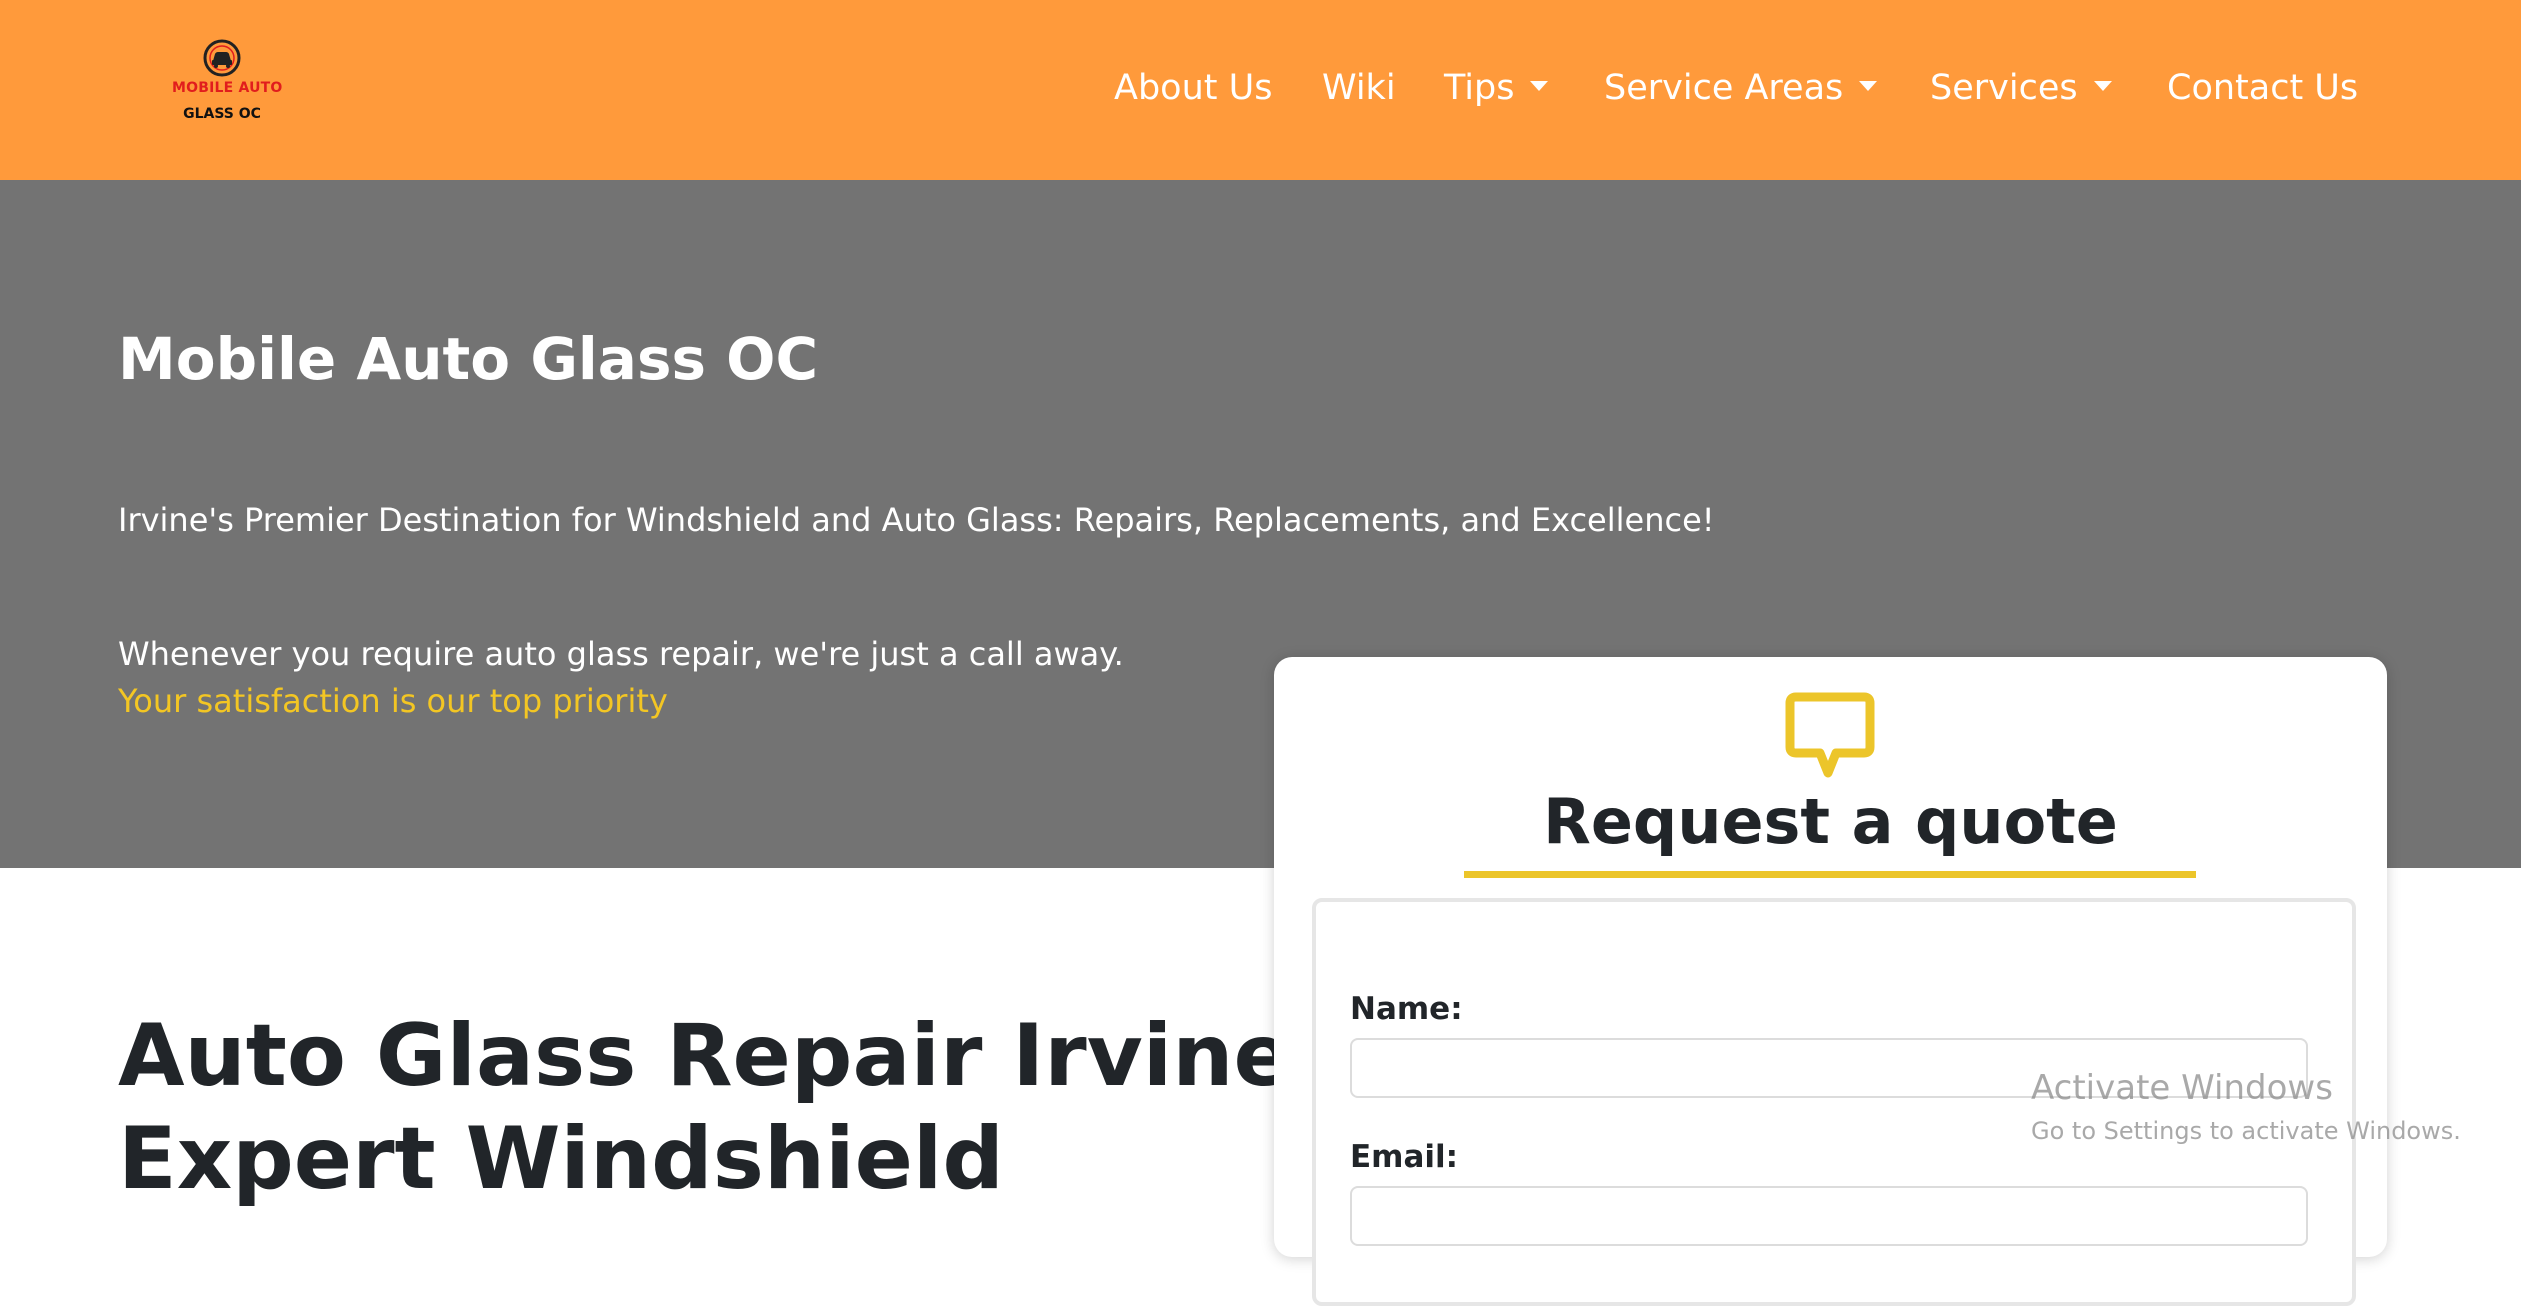 This screenshot has height=1306, width=2521. I want to click on hero-title: Mobile Auto Glass OC, so click(468, 359).